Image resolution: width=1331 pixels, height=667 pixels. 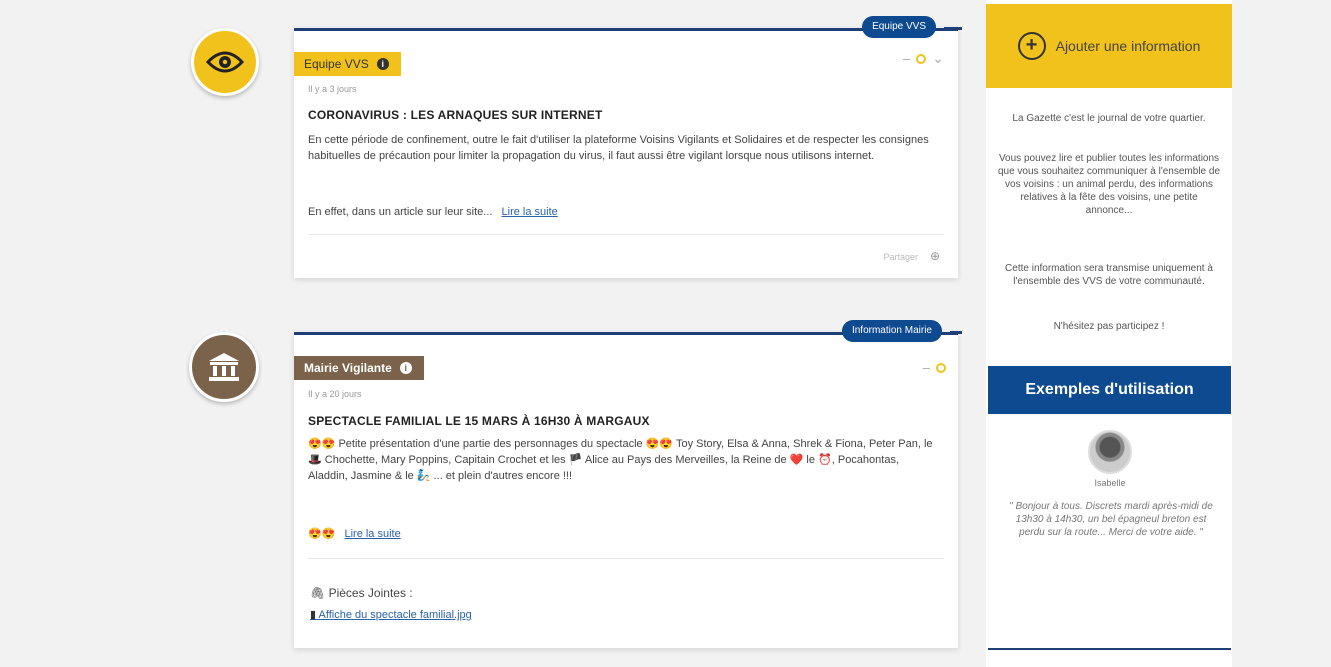 I want to click on eye-icon, so click(x=225, y=62).